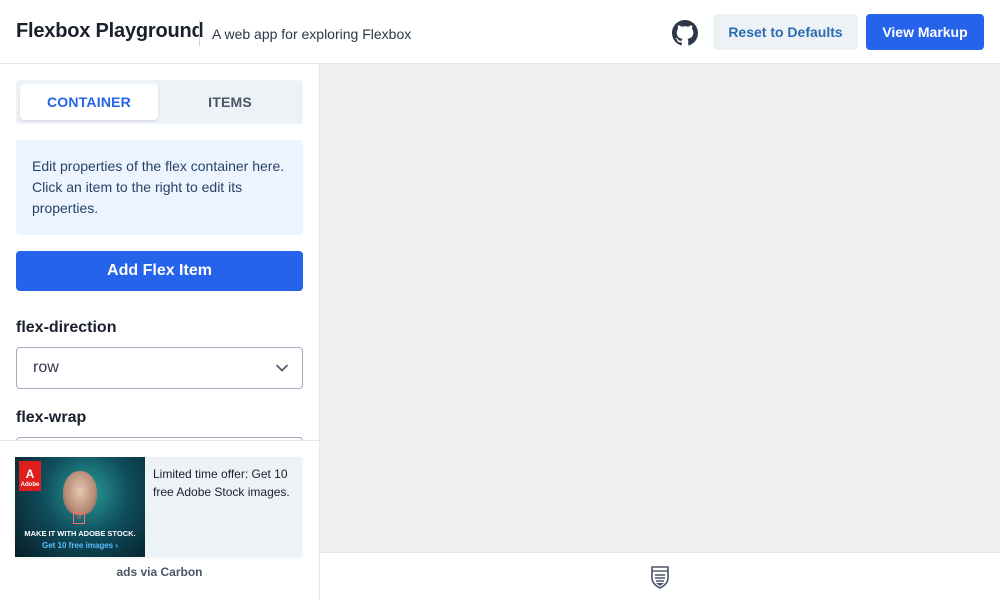  What do you see at coordinates (282, 368) in the screenshot?
I see `chevron-down-icon` at bounding box center [282, 368].